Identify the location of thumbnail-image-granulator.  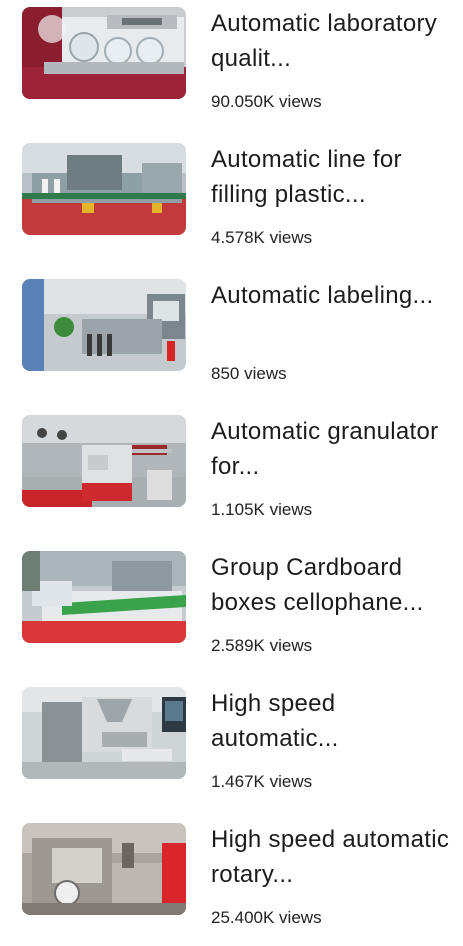
(104, 461).